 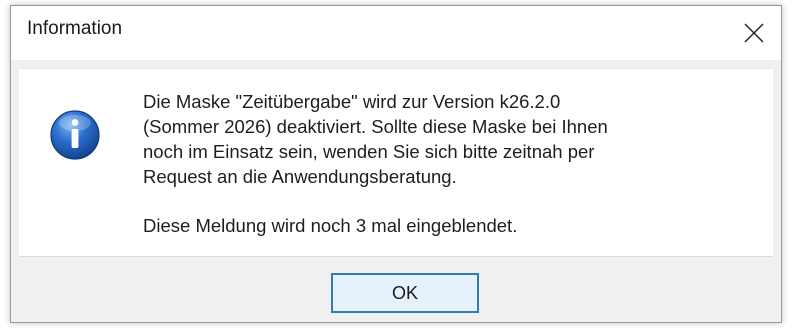 I want to click on close-icon, so click(x=754, y=33).